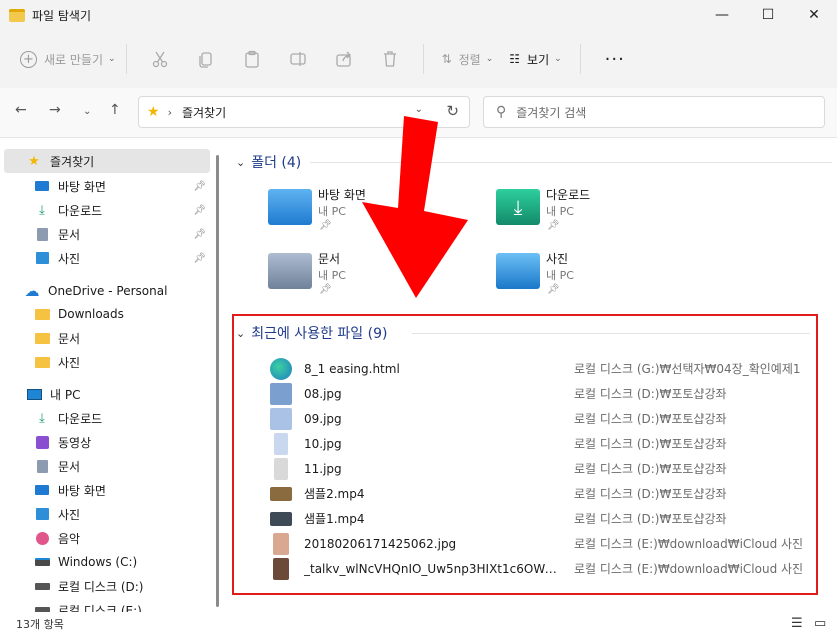  I want to click on view-label: 보기, so click(538, 59).